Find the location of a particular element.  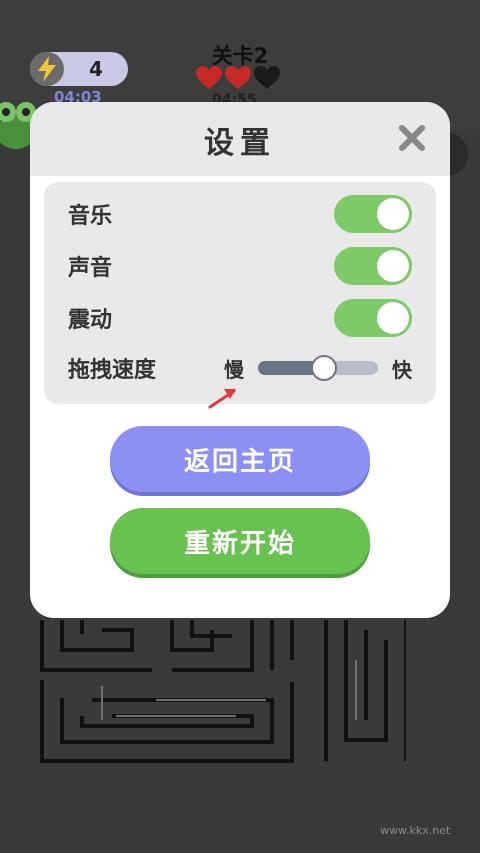

drag-speed-label: 拖拽速度 is located at coordinates (112, 370).